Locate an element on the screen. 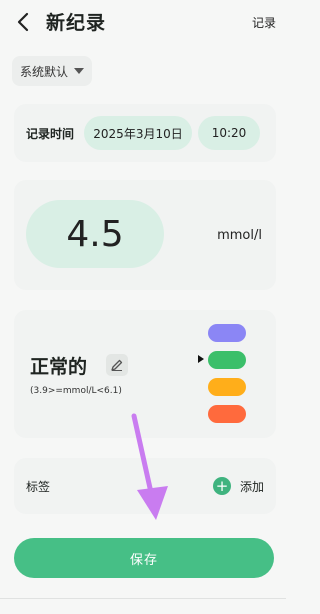  add-tag-button: + 添加 is located at coordinates (238, 486).